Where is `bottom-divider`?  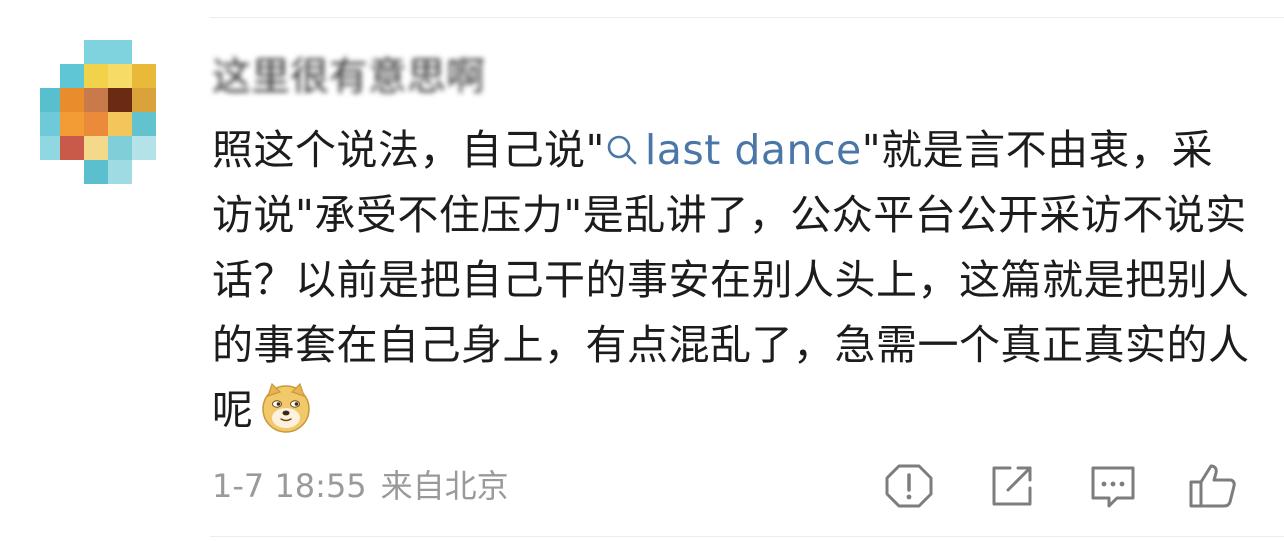 bottom-divider is located at coordinates (747, 536).